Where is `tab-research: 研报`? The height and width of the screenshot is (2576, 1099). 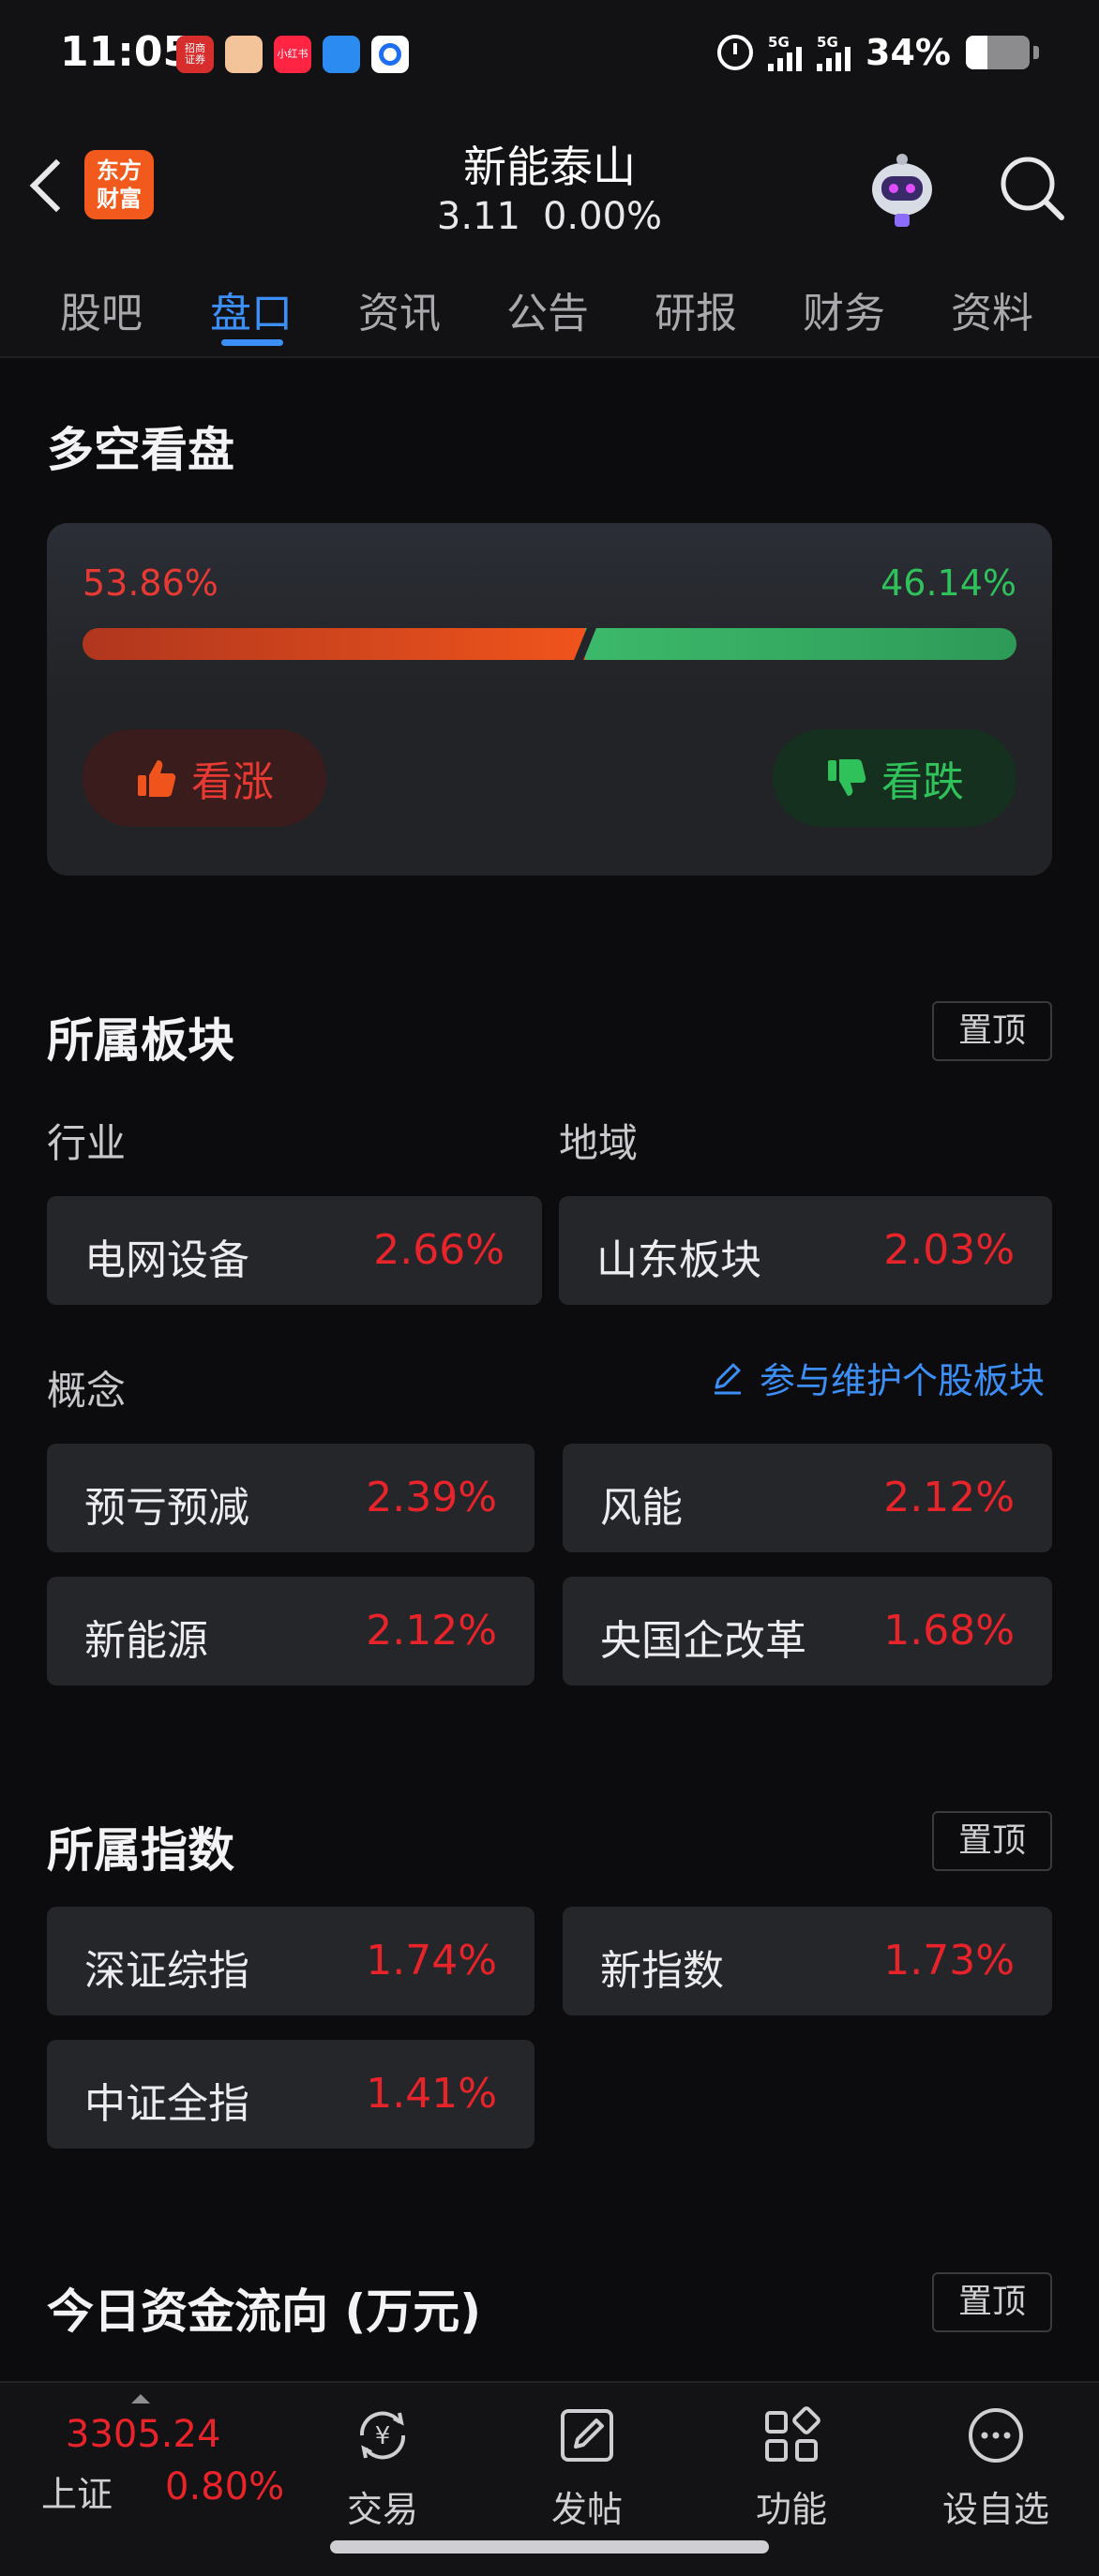
tab-research: 研报 is located at coordinates (696, 309).